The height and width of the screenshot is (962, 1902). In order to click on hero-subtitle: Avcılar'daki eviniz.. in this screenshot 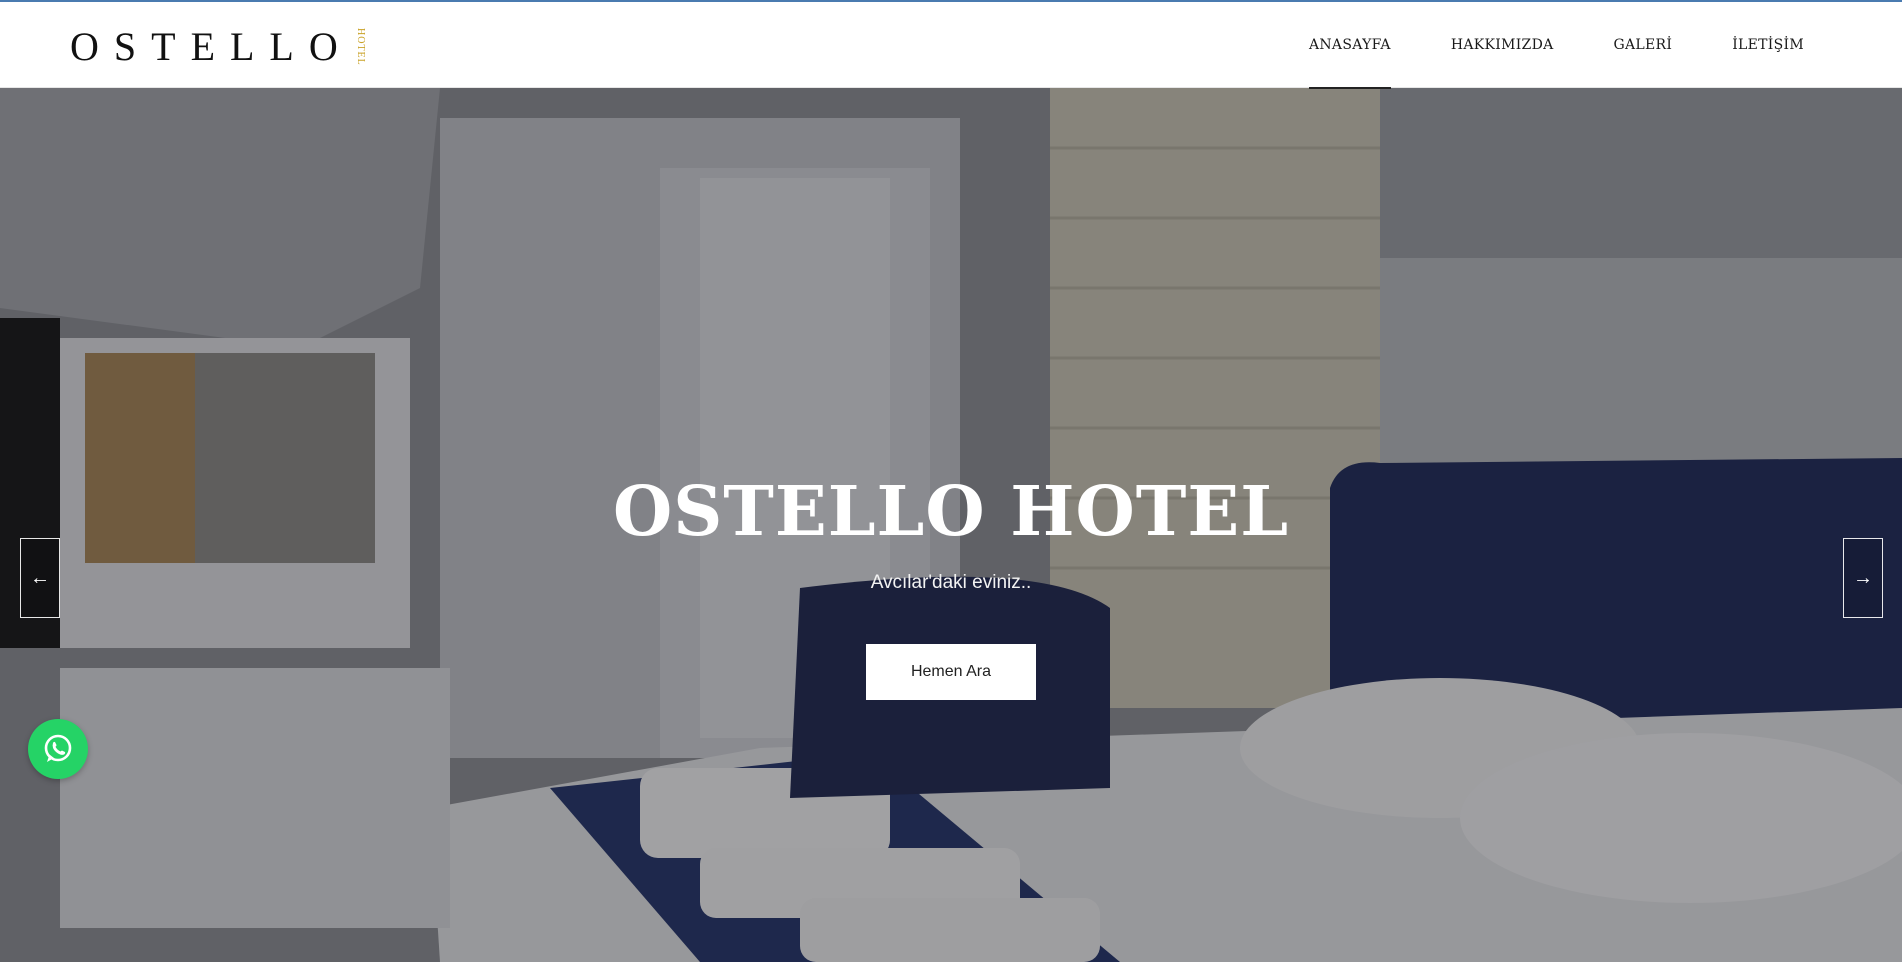, I will do `click(951, 582)`.